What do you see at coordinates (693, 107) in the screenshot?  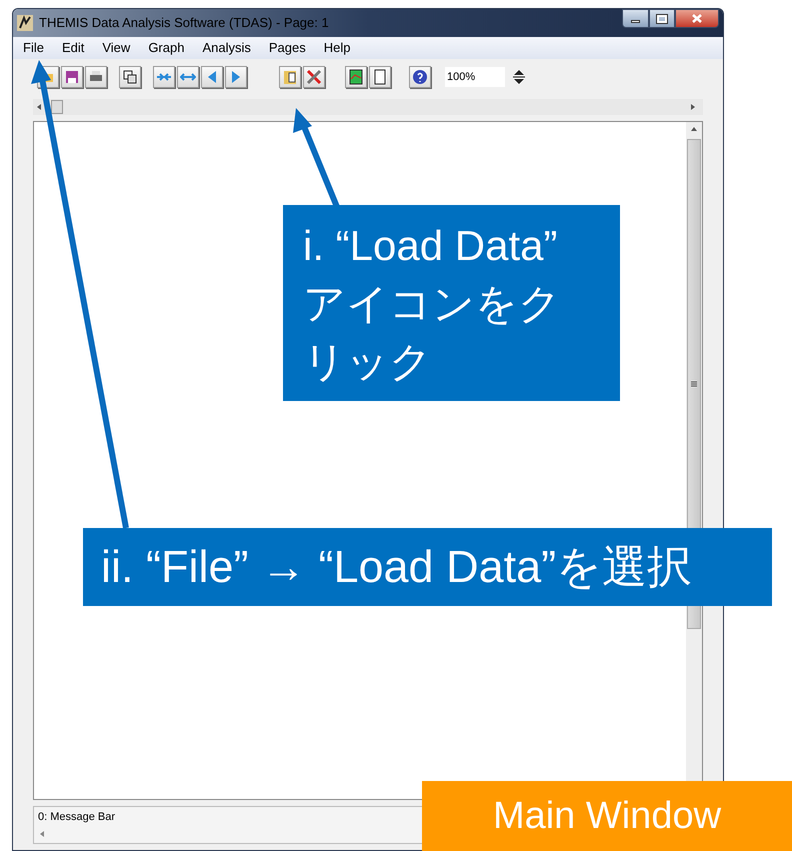 I see `scroll-right-icon` at bounding box center [693, 107].